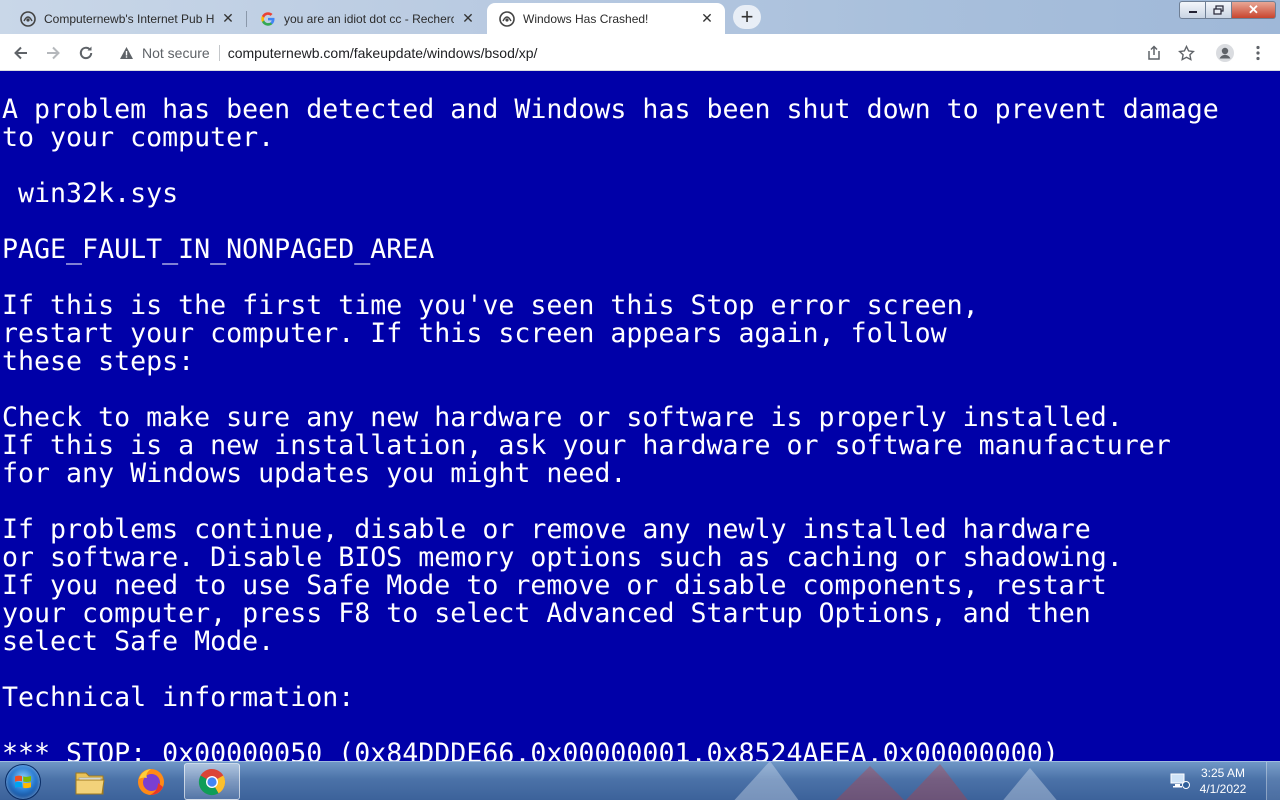 Image resolution: width=1280 pixels, height=800 pixels. Describe the element at coordinates (90, 193) in the screenshot. I see `bsod-driver-name: win32k.sys` at that location.